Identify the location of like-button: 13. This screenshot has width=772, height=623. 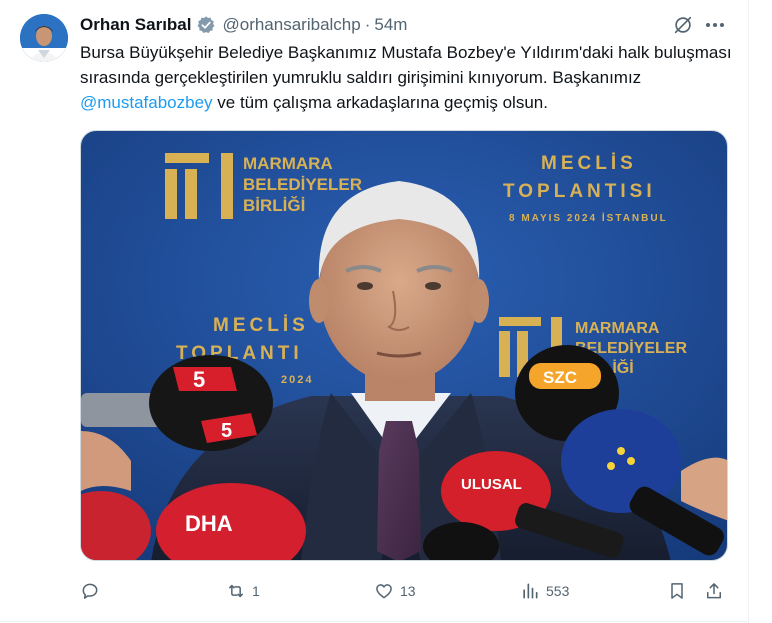
(395, 591).